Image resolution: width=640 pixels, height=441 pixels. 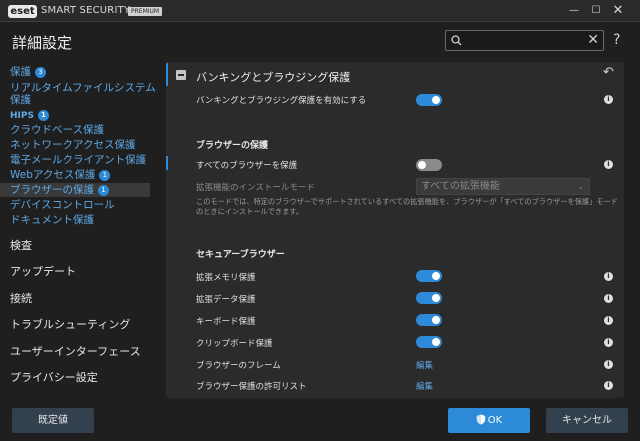 I want to click on sidebar-item-connection: 接続, so click(x=21, y=298).